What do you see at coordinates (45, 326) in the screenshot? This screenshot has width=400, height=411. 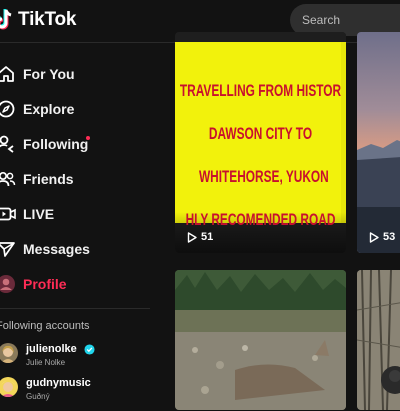 I see `section-title: Following accounts` at bounding box center [45, 326].